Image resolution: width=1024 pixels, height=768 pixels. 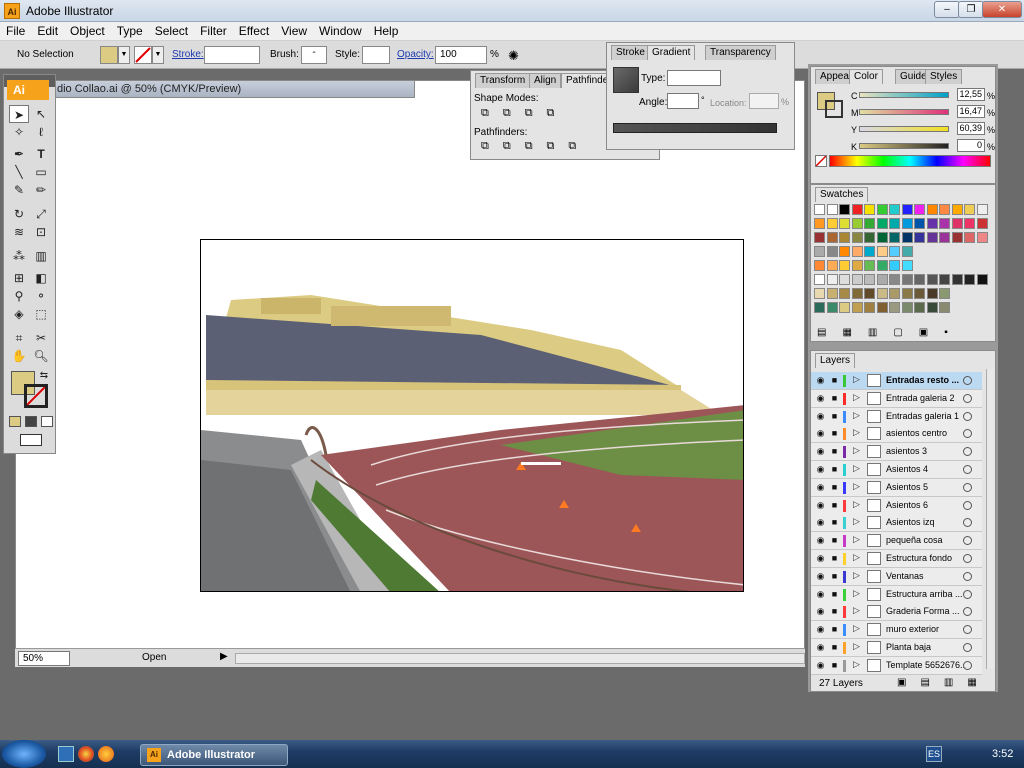 I want to click on shape-mode-buttons: ⧉⧉⧉⧉, so click(x=524, y=113).